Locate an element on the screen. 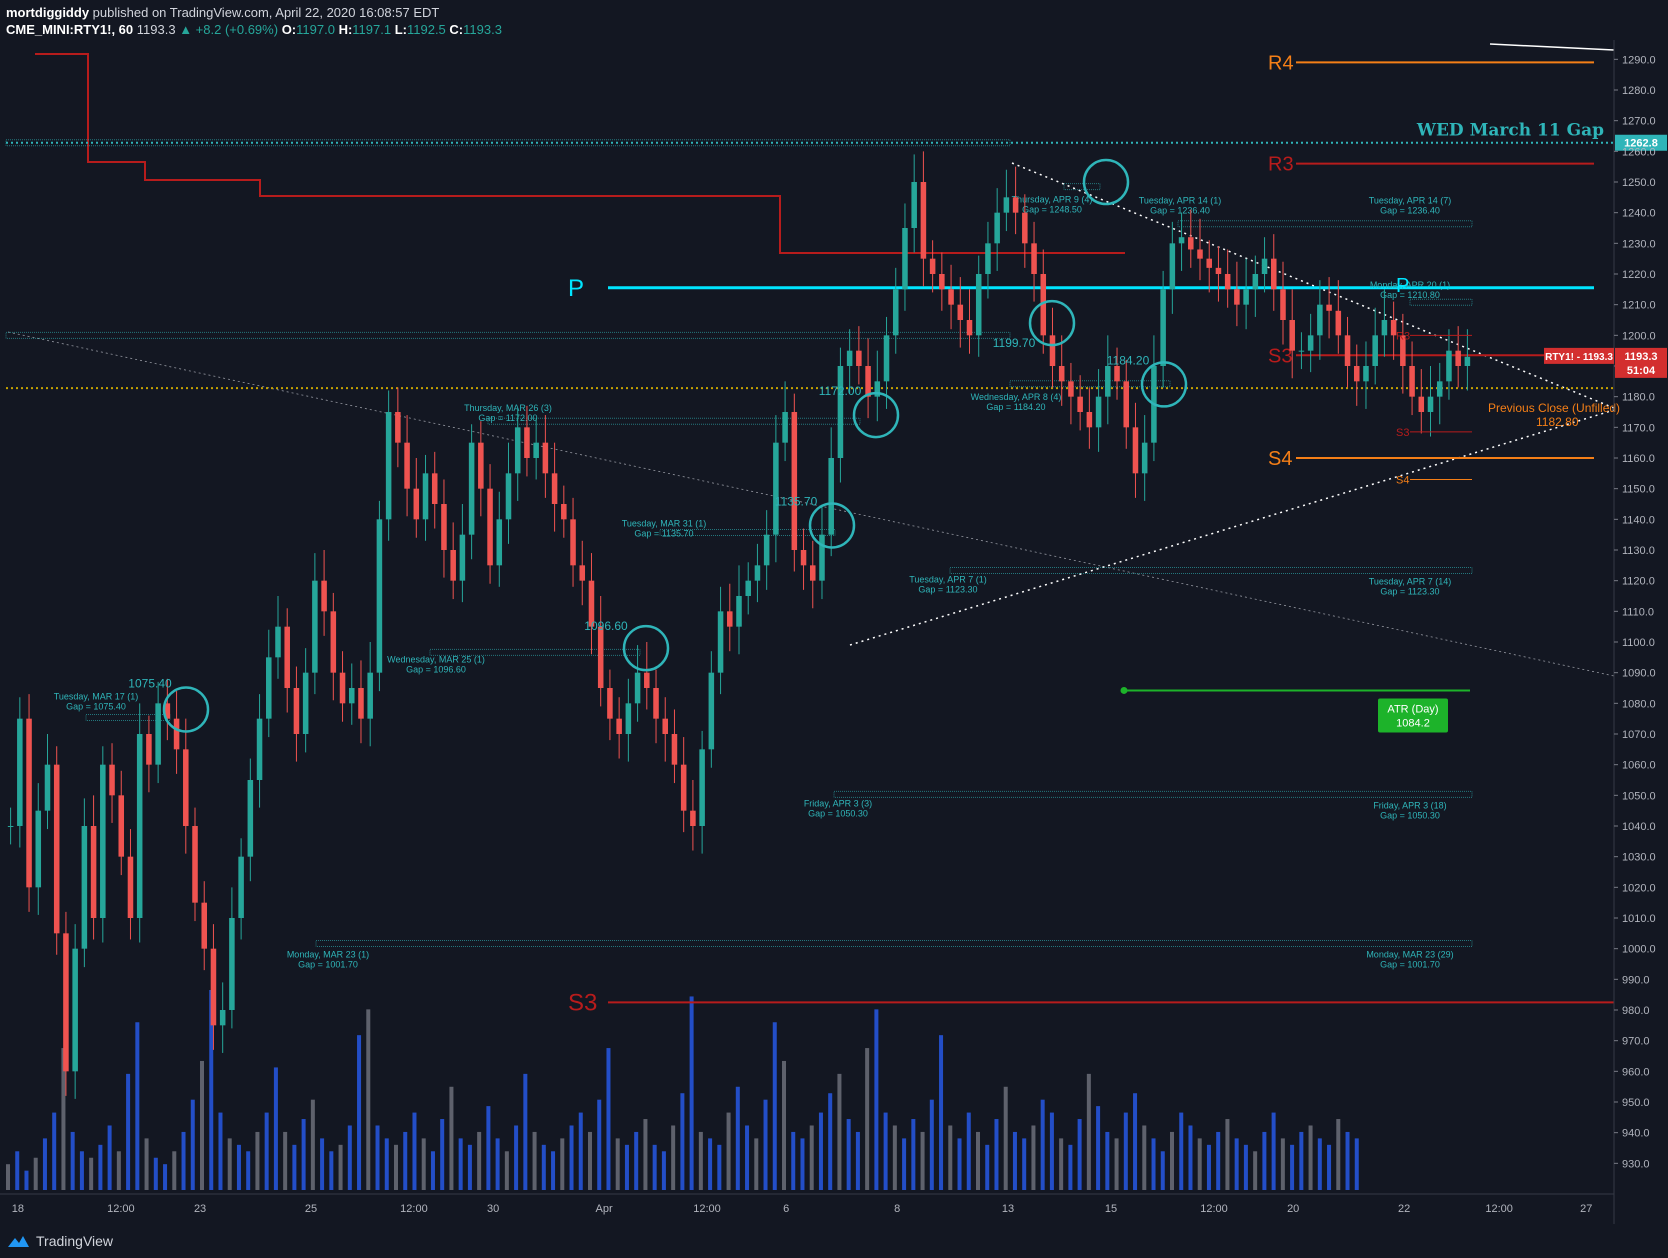  author-name: mortdiggiddy is located at coordinates (47, 12).